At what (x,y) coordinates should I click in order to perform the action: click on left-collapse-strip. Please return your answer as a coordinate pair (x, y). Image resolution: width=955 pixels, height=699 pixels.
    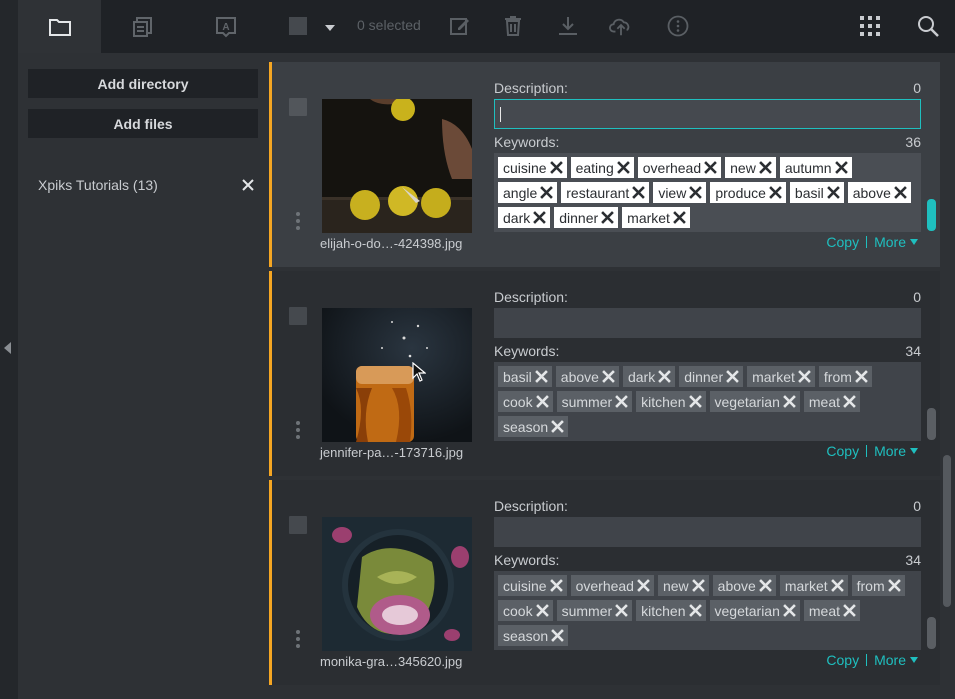
    Looking at the image, I should click on (9, 349).